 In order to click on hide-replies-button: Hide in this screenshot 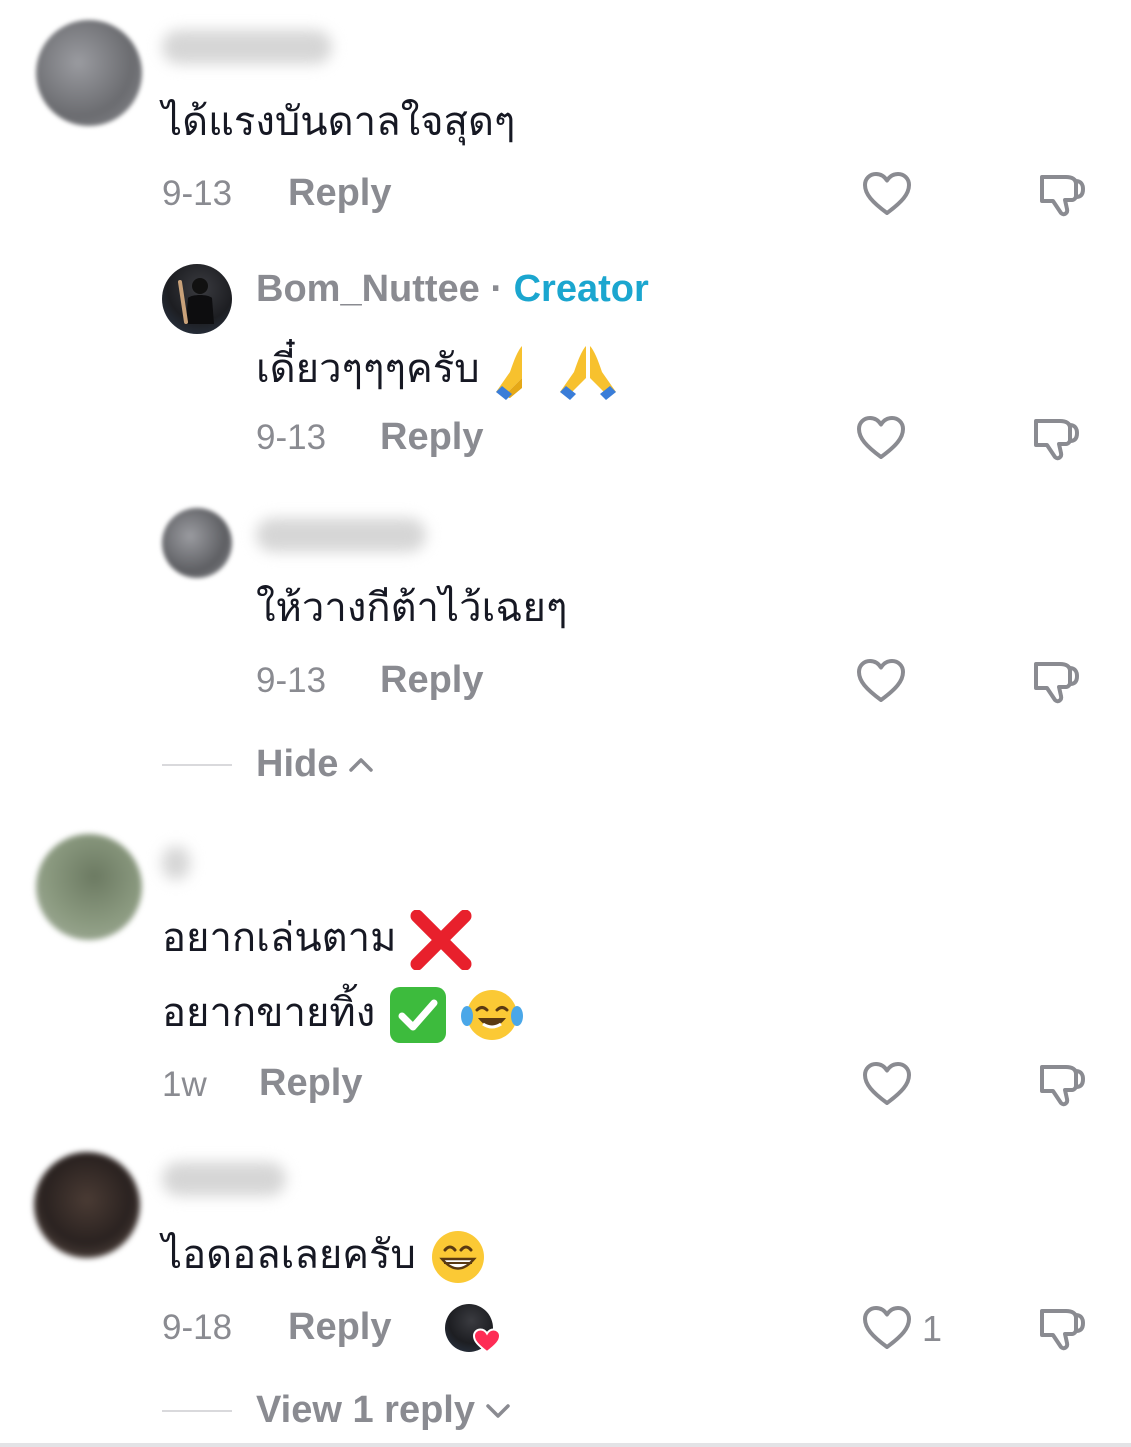, I will do `click(315, 764)`.